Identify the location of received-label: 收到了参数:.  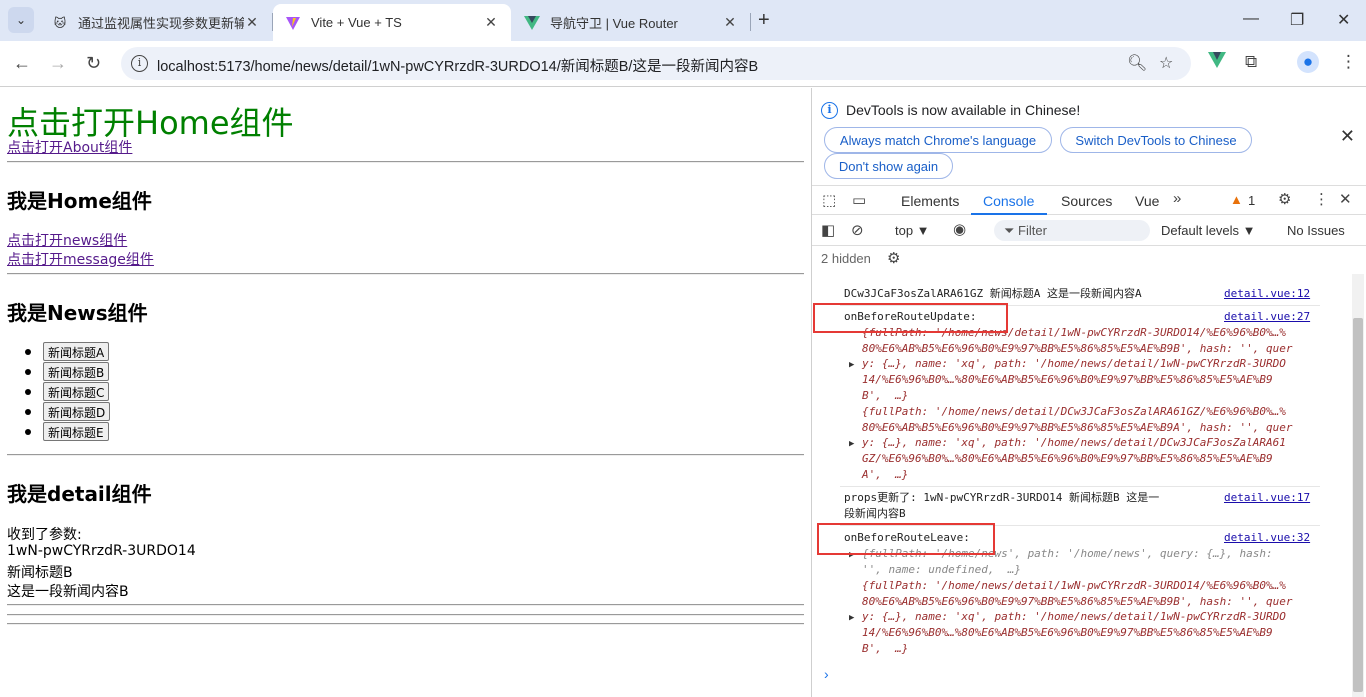
(44, 535).